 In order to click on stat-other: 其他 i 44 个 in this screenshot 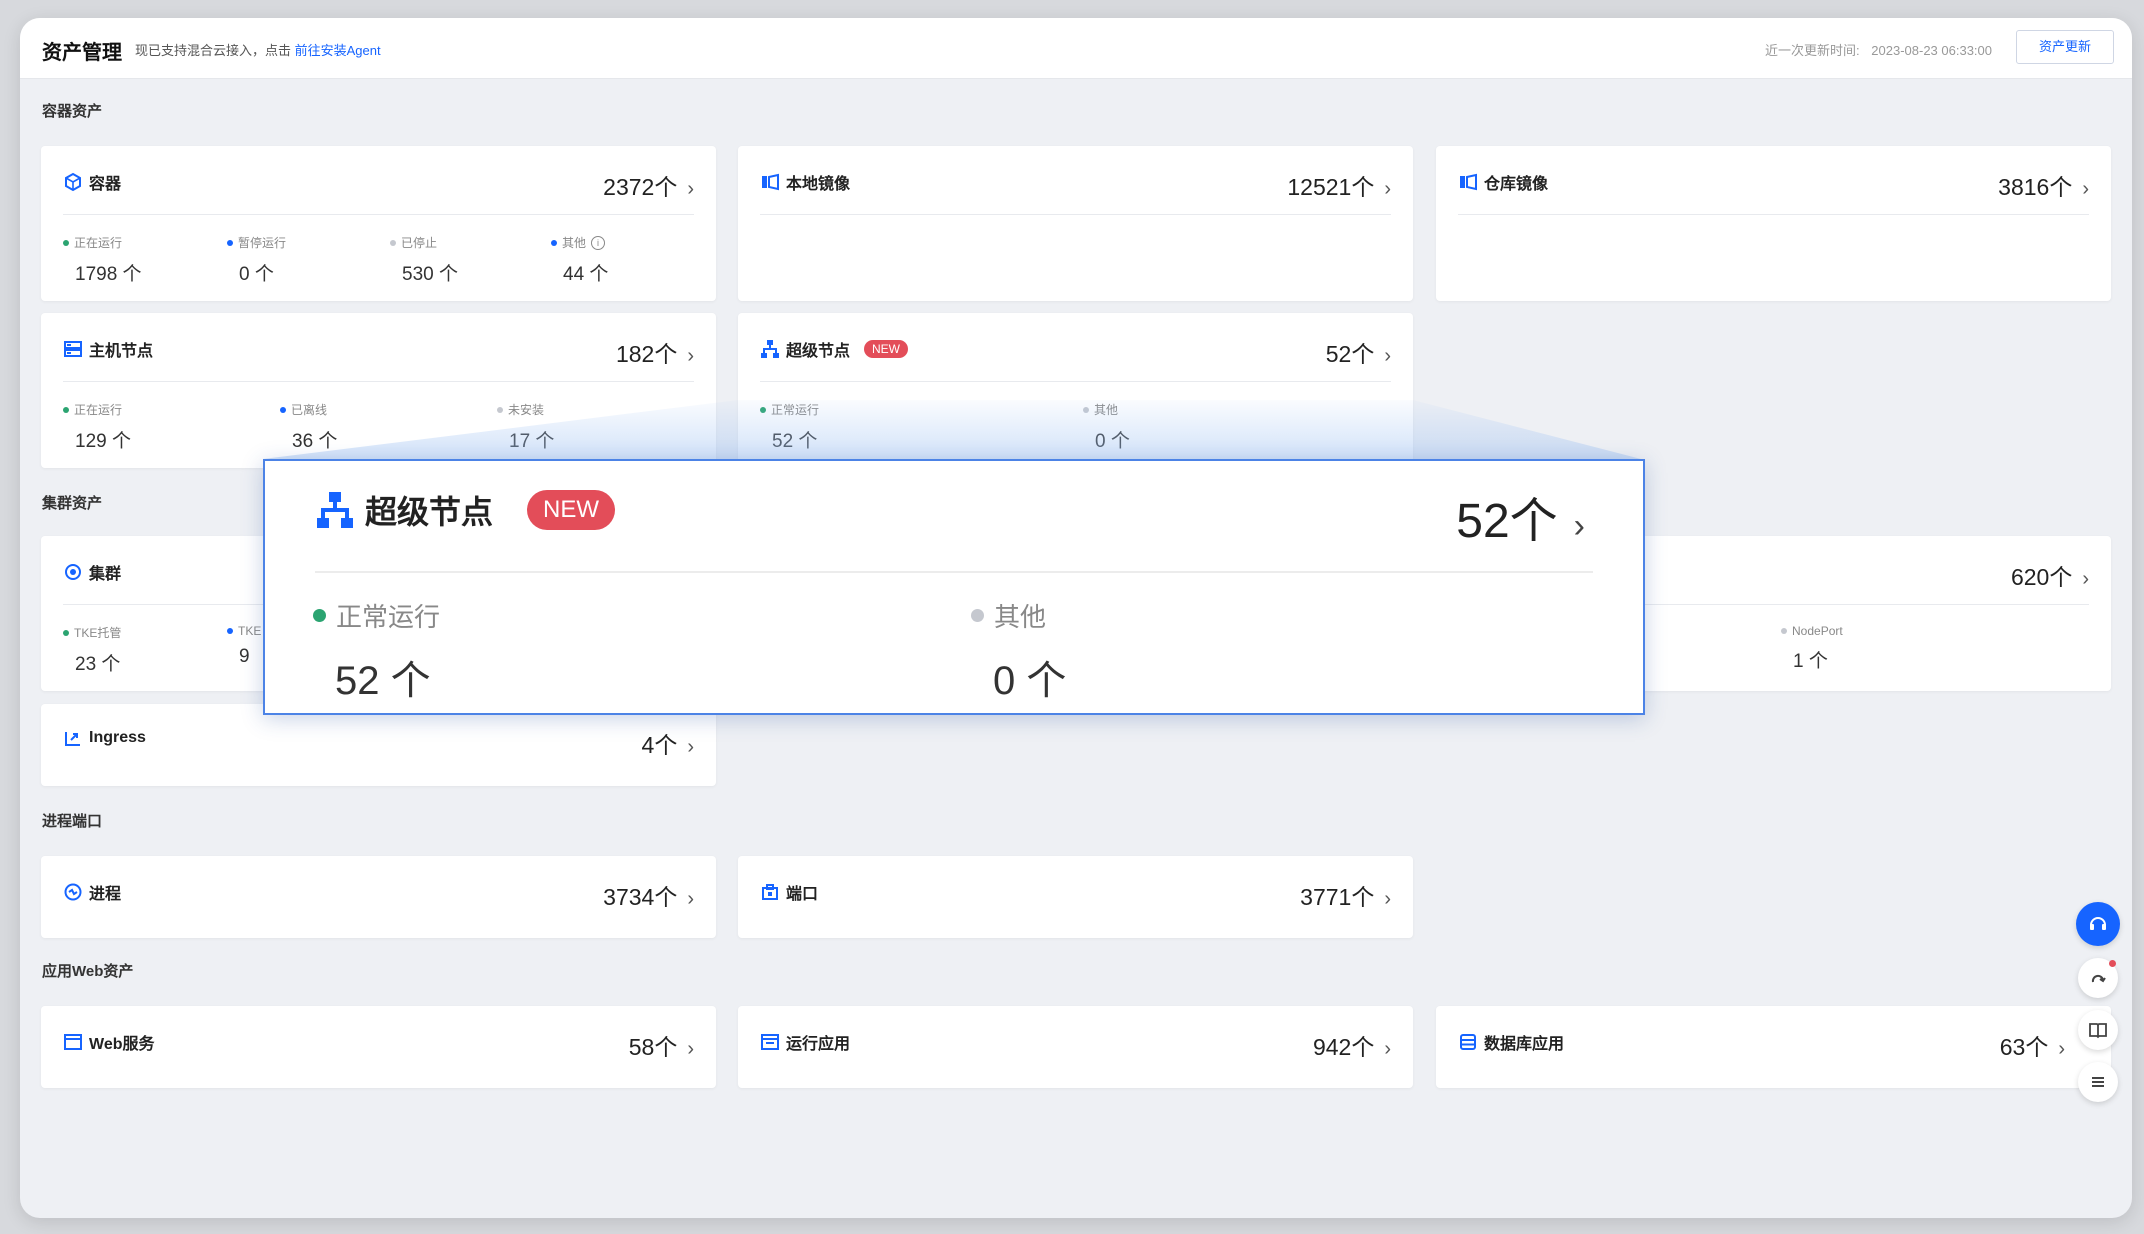, I will do `click(579, 260)`.